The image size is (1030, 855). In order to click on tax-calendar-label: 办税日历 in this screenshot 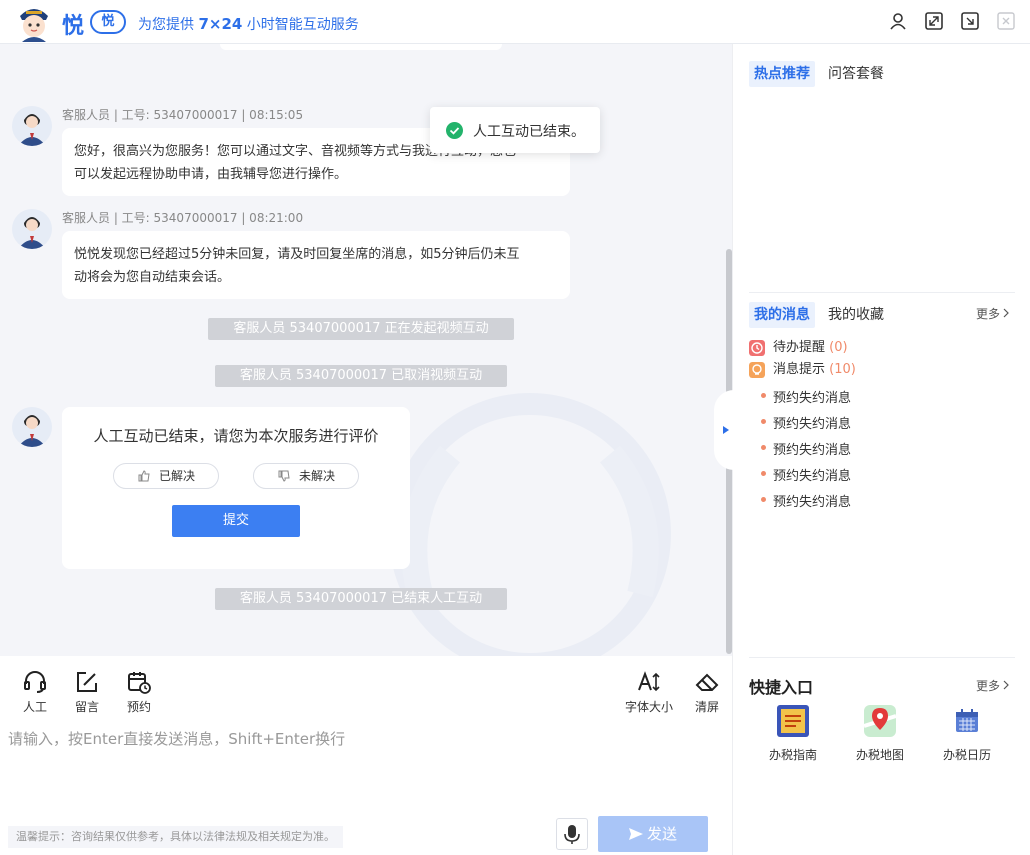, I will do `click(966, 755)`.